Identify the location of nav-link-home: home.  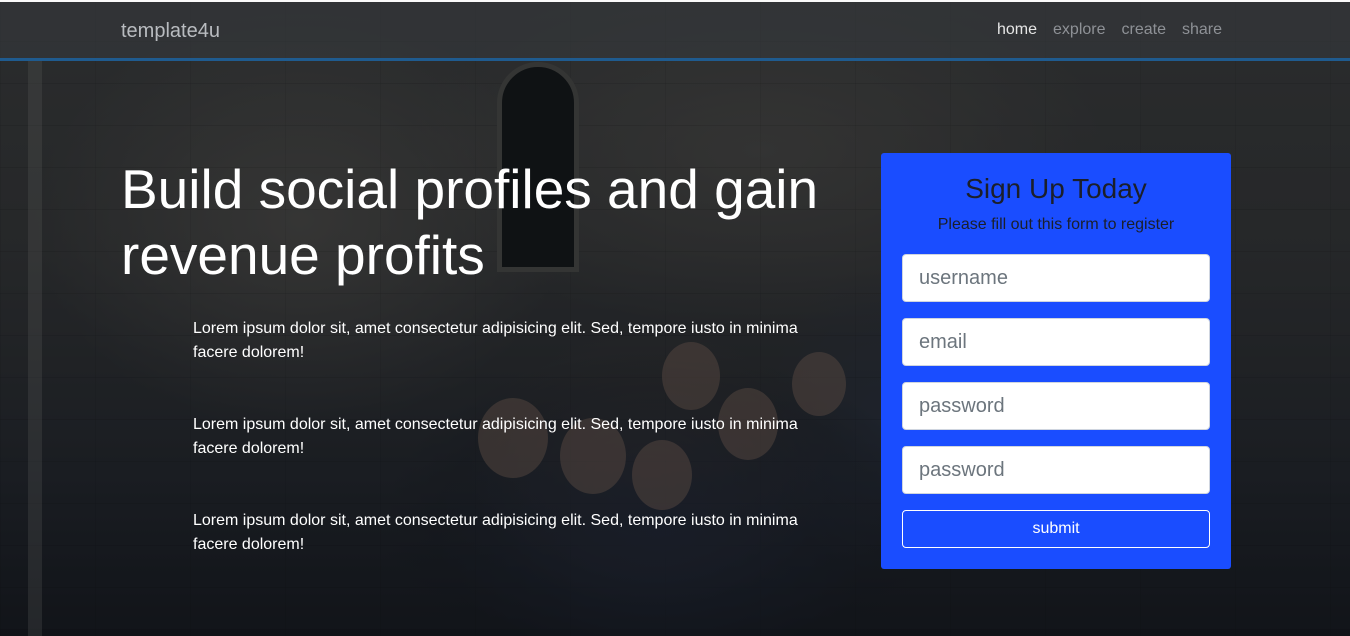
(1017, 30).